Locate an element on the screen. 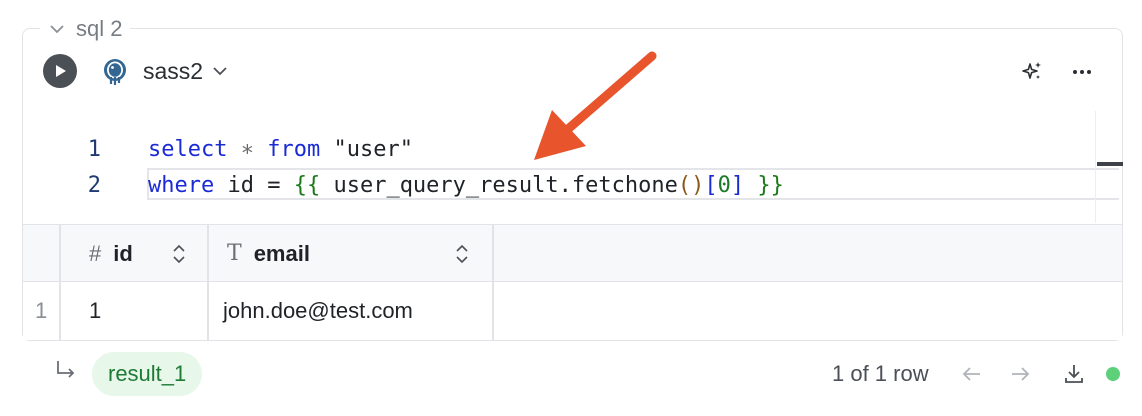 This screenshot has width=1142, height=416. result-variable-chip: result_1 is located at coordinates (147, 374).